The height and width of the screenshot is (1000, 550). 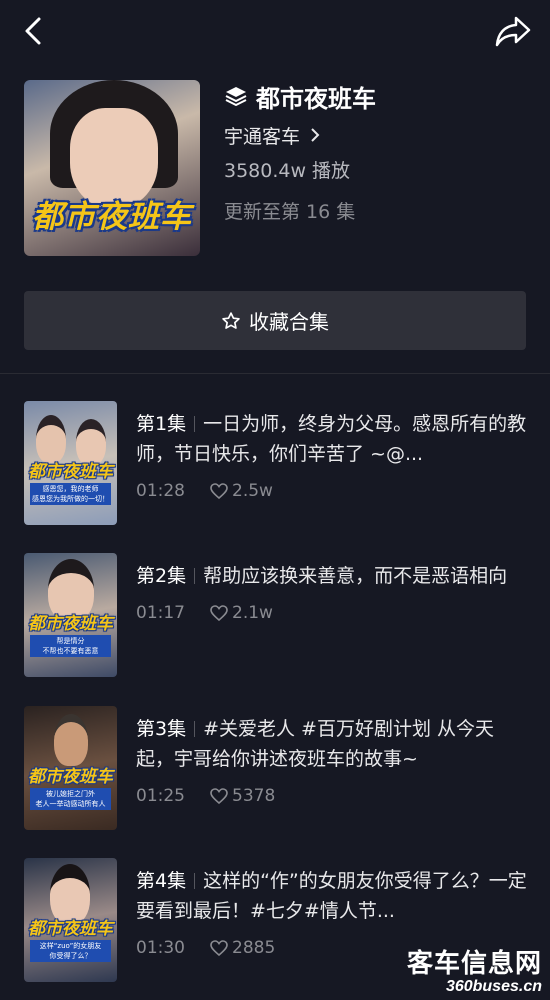 I want to click on episode-number: 第3集, so click(x=161, y=729).